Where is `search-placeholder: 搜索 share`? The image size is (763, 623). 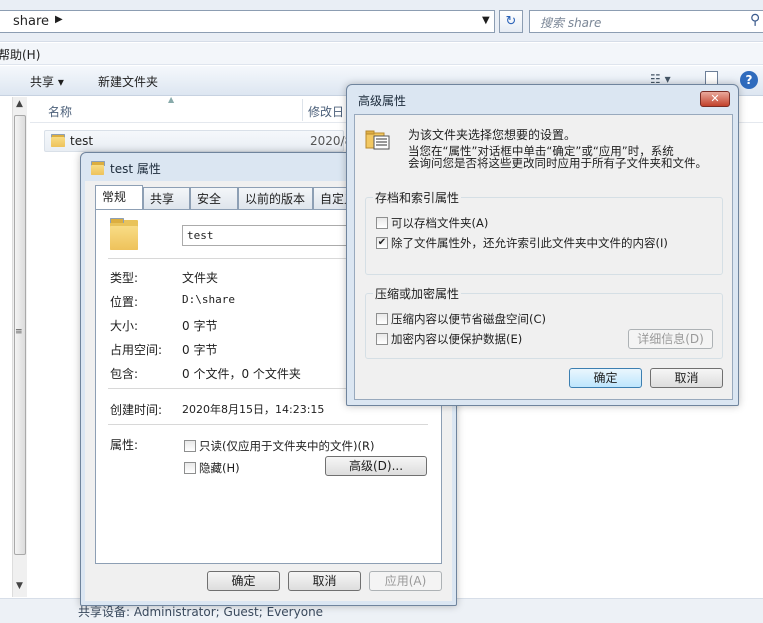 search-placeholder: 搜索 share is located at coordinates (570, 22).